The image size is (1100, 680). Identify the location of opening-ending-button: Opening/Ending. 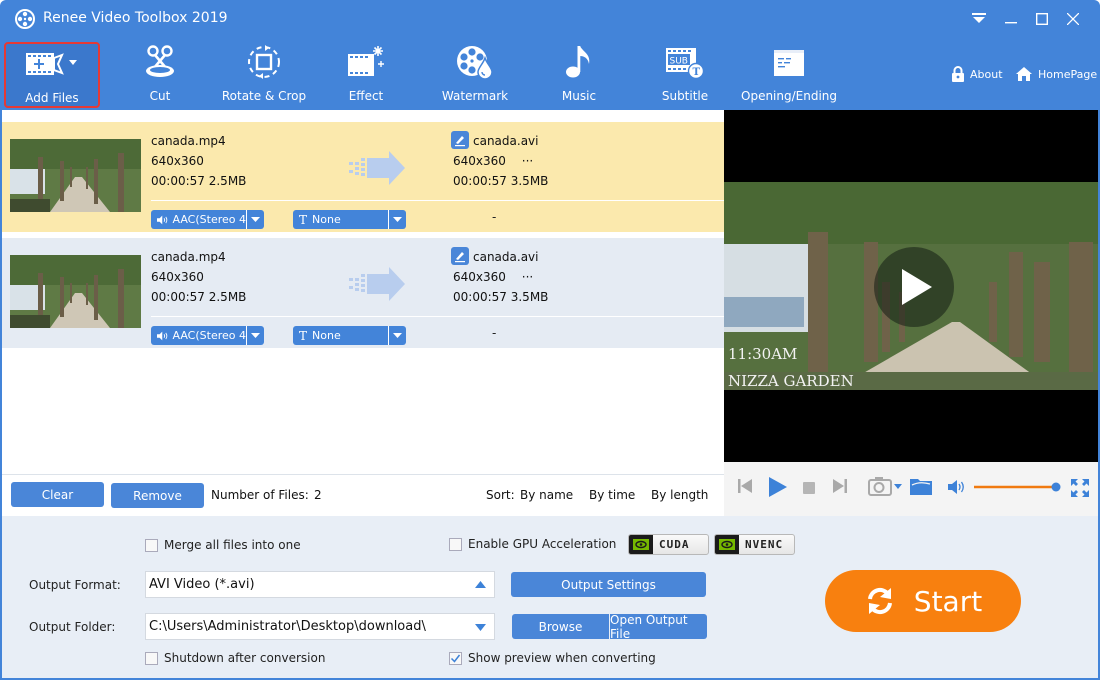
(789, 75).